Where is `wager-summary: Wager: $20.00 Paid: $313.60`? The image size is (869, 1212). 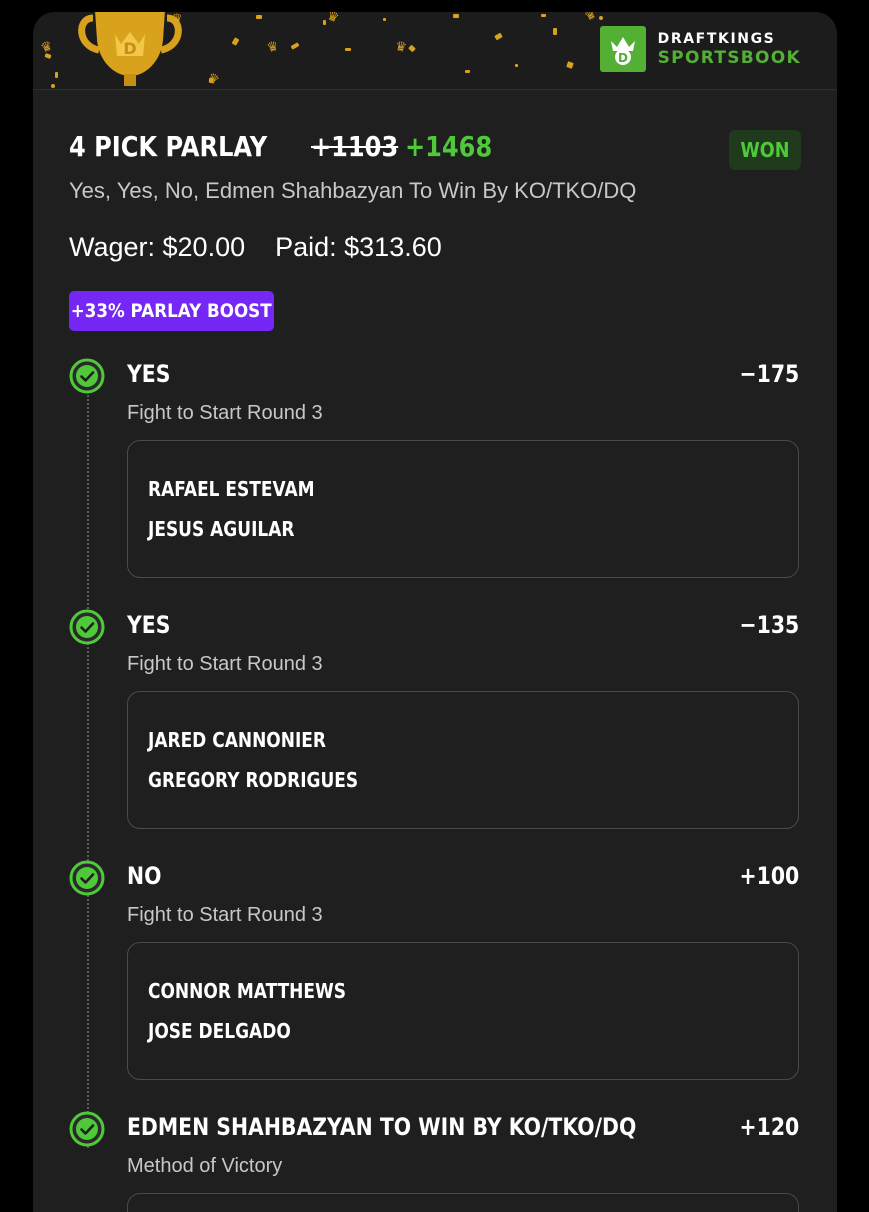
wager-summary: Wager: $20.00 Paid: $313.60 is located at coordinates (255, 247).